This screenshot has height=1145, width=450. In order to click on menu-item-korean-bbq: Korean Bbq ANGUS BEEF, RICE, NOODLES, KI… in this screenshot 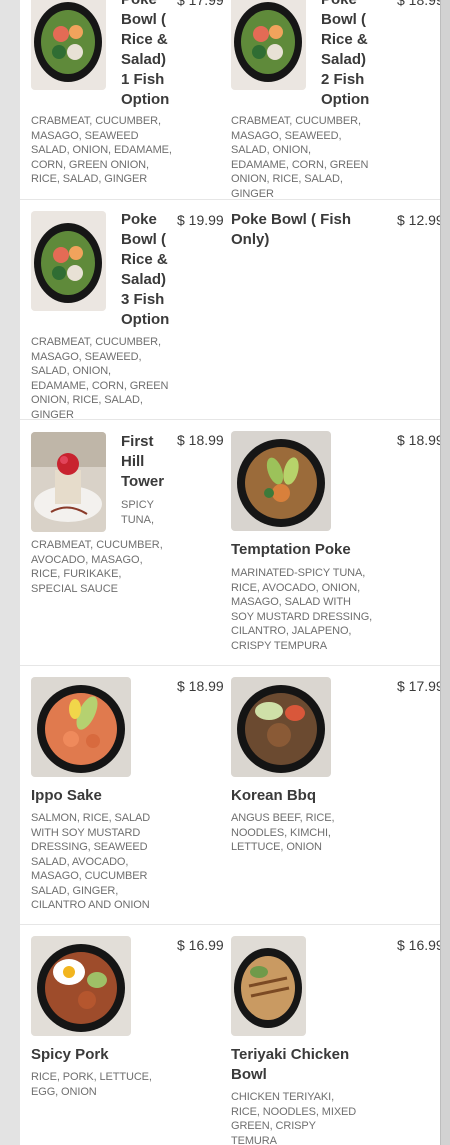, I will do `click(330, 795)`.